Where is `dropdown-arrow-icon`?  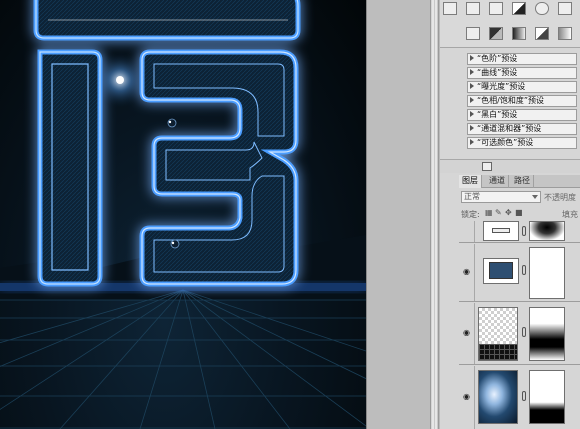
dropdown-arrow-icon is located at coordinates (535, 197).